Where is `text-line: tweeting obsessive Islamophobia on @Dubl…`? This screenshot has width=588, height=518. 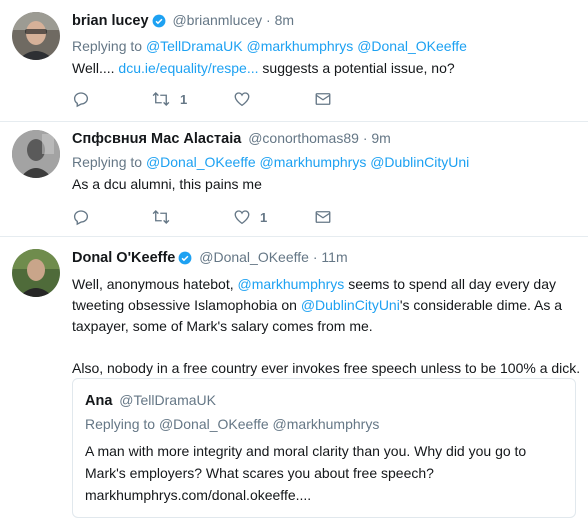 text-line: tweeting obsessive Islamophobia on @Dubl… is located at coordinates (325, 305).